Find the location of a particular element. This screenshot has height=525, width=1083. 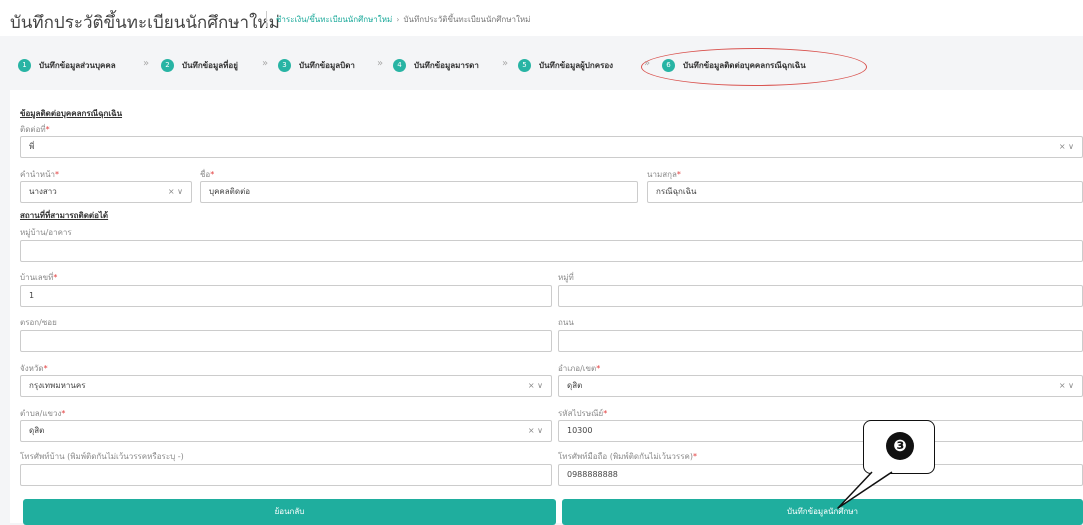

district-label: อำเภอ/เขต* is located at coordinates (579, 368).